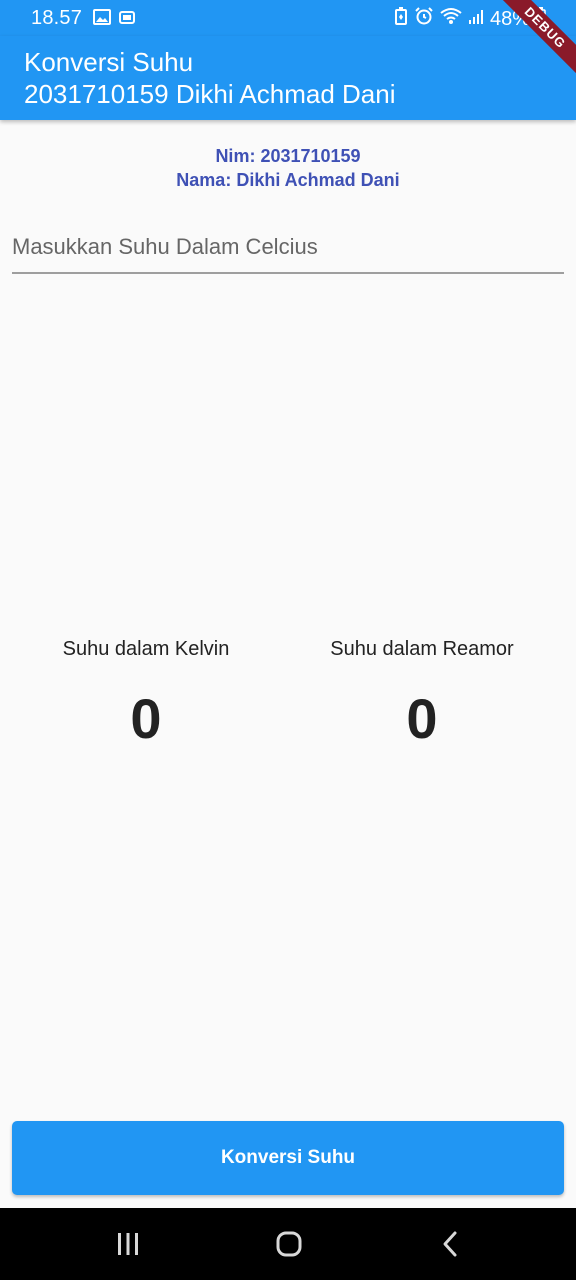 The height and width of the screenshot is (1280, 576). Describe the element at coordinates (451, 19) in the screenshot. I see `wifi-icon` at that location.